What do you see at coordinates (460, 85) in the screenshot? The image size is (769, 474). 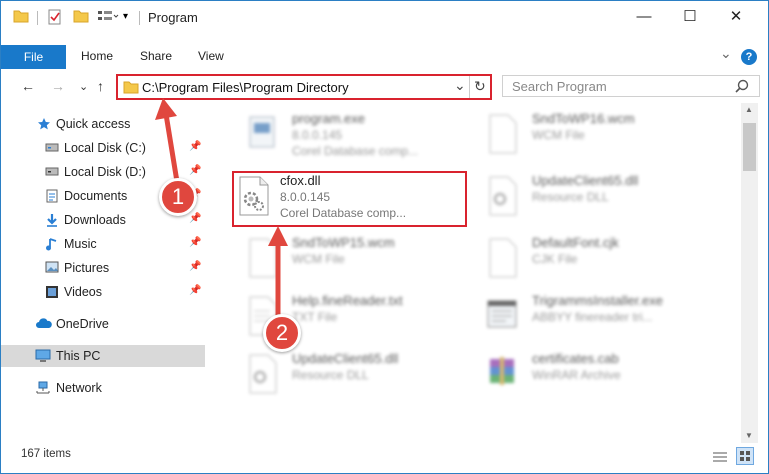 I see `address-dropdown-icon: ⌄` at bounding box center [460, 85].